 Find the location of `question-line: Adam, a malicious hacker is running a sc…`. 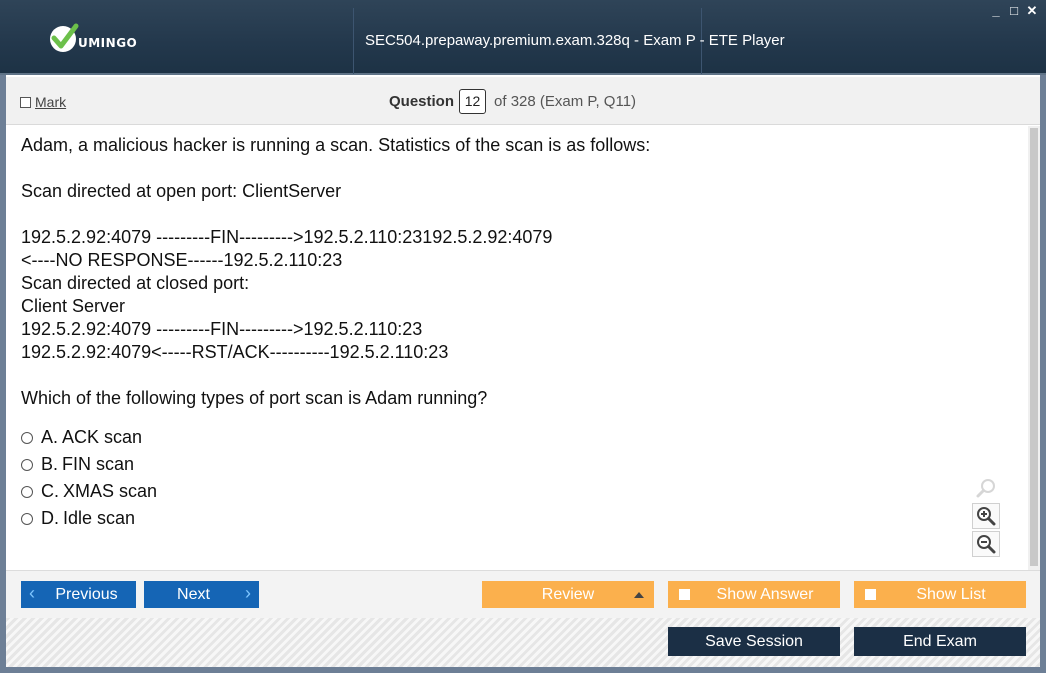

question-line: Adam, a malicious hacker is running a sc… is located at coordinates (336, 145).